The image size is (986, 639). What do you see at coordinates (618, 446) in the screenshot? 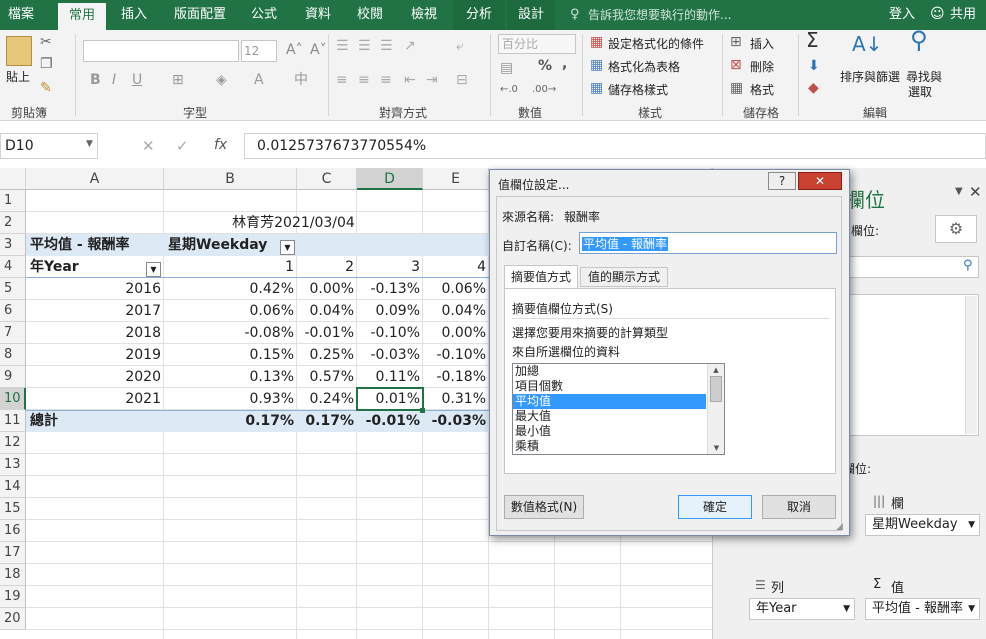
I see `function-option: 乘積` at bounding box center [618, 446].